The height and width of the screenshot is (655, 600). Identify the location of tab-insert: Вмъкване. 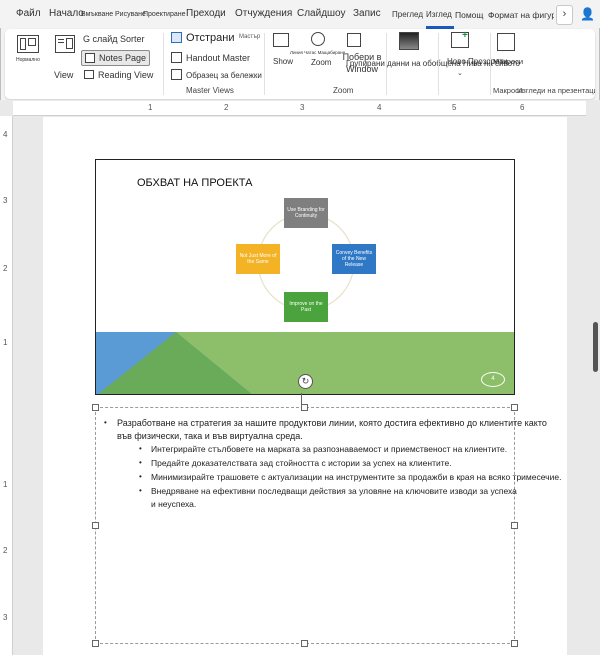
(97, 14).